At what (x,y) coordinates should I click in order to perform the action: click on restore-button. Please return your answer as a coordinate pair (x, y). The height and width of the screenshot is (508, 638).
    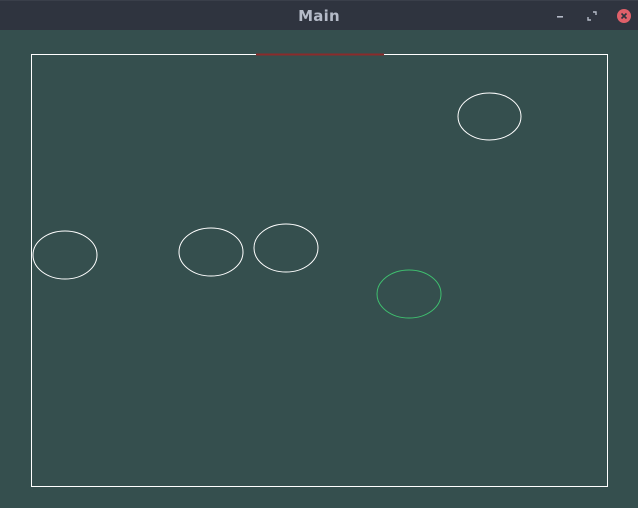
    Looking at the image, I should click on (592, 16).